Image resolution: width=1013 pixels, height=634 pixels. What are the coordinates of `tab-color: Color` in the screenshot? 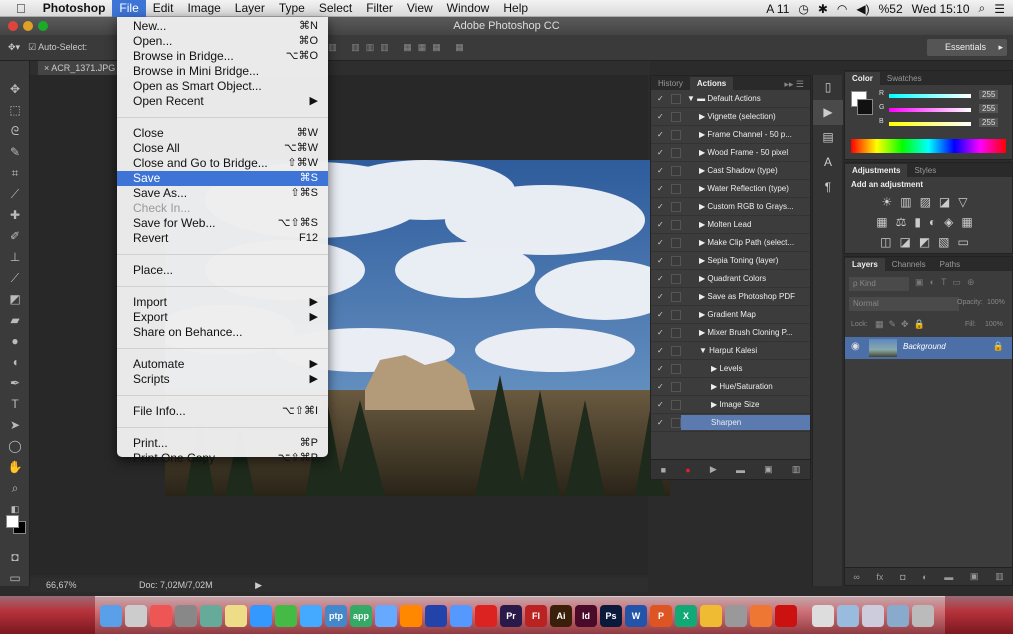 It's located at (862, 78).